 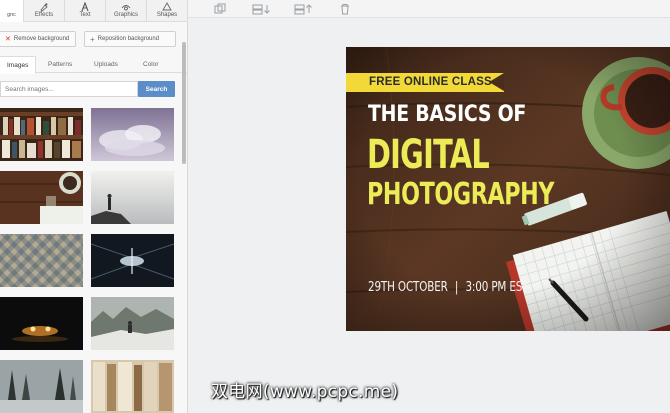 I want to click on tab-graphics: Graphics, so click(x=126, y=11).